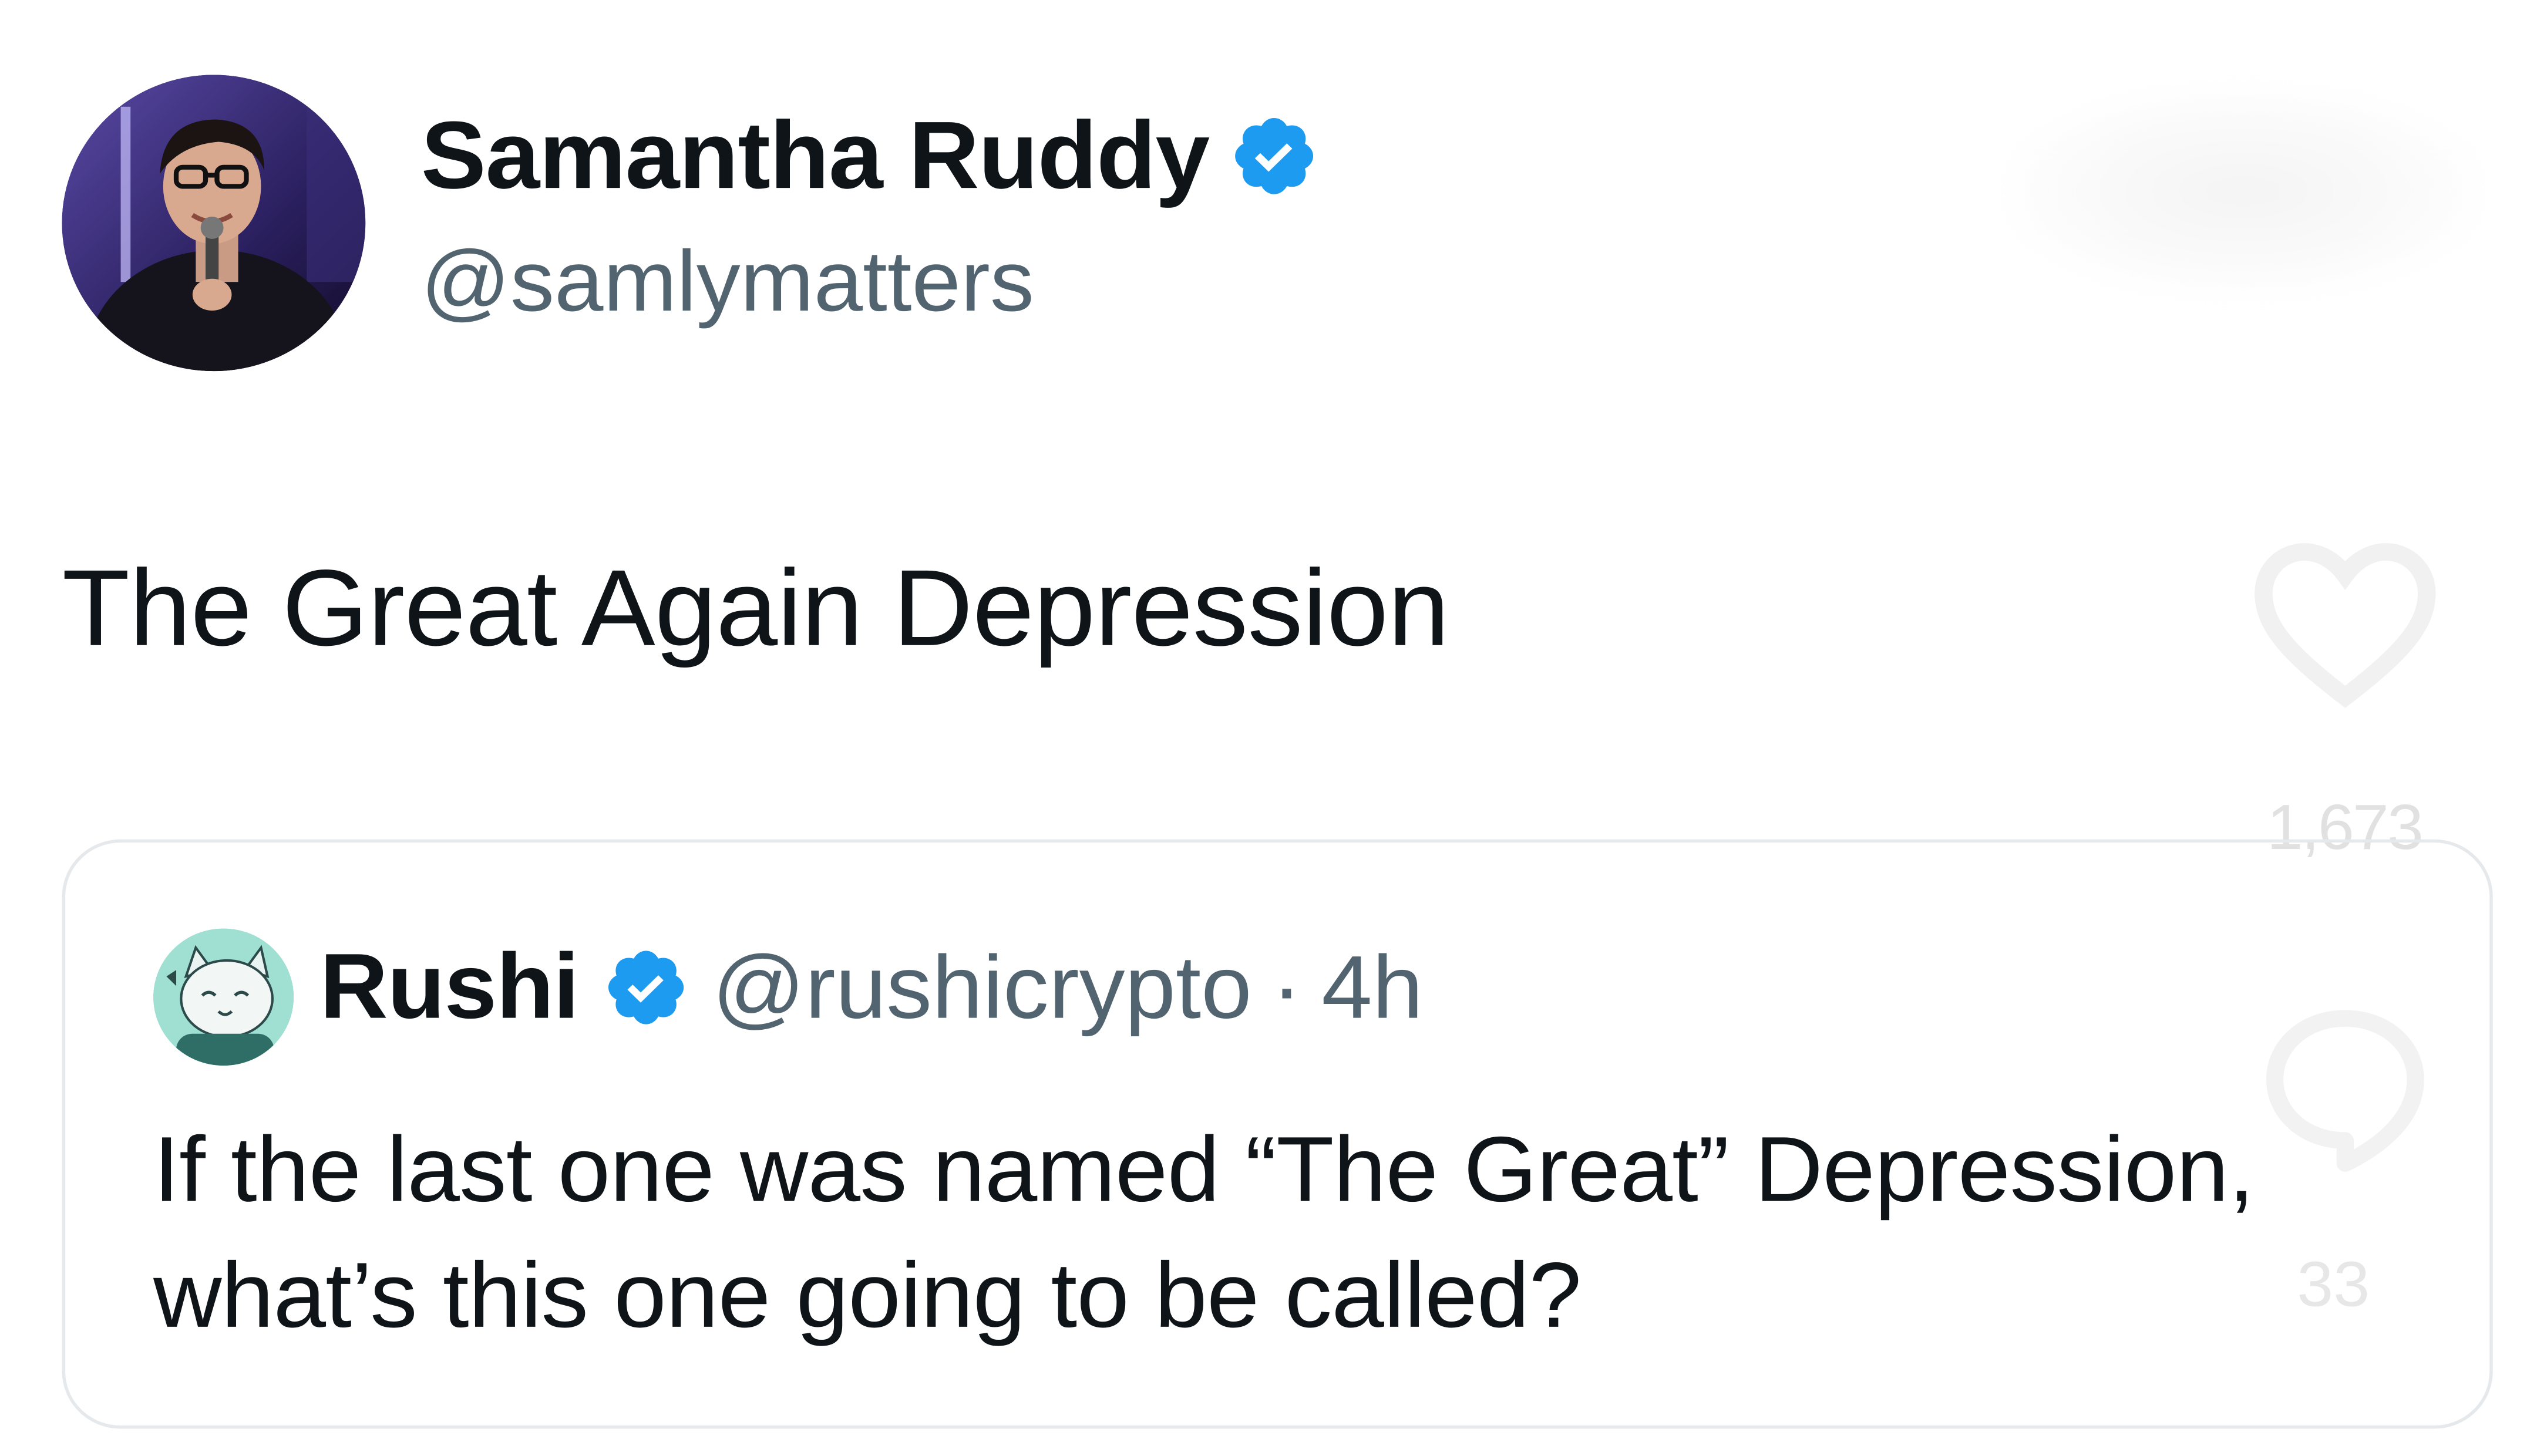  Describe the element at coordinates (756, 608) in the screenshot. I see `tweet-text: The Great Again Depression` at that location.